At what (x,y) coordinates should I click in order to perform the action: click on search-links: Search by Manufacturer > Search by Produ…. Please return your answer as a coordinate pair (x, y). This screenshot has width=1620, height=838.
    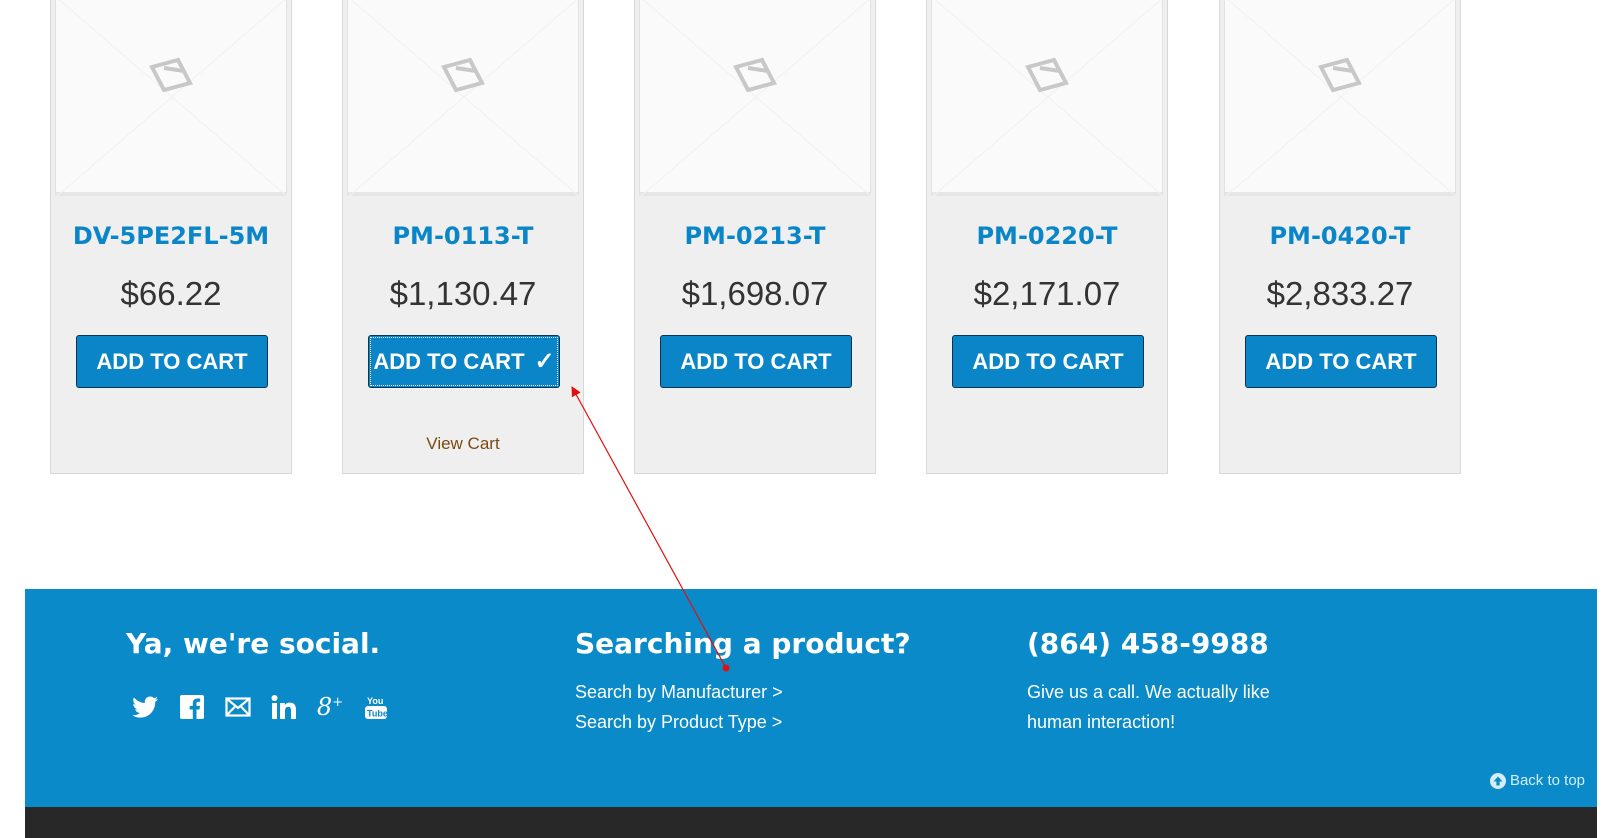
    Looking at the image, I should click on (679, 707).